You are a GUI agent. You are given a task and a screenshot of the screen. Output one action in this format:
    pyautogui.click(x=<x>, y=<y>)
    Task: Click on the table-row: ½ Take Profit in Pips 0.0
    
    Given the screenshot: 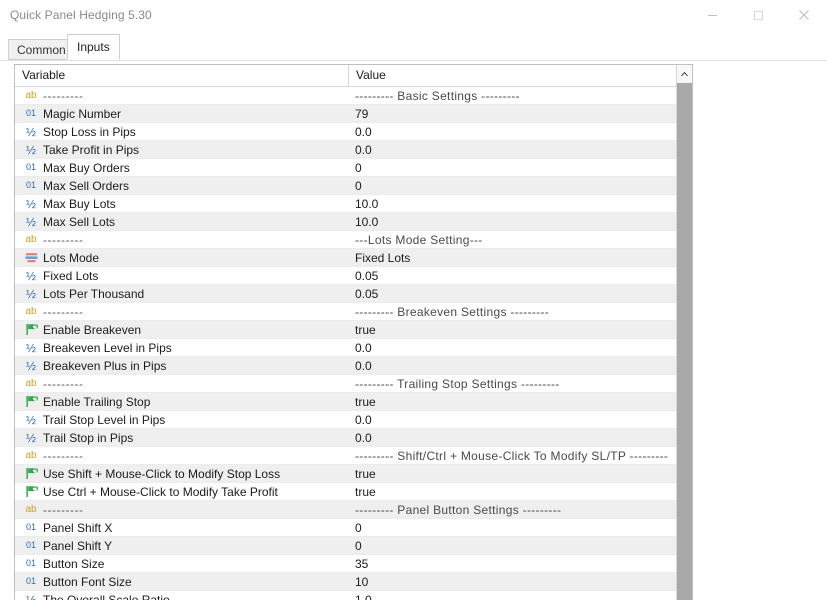 What is the action you would take?
    pyautogui.click(x=353, y=150)
    